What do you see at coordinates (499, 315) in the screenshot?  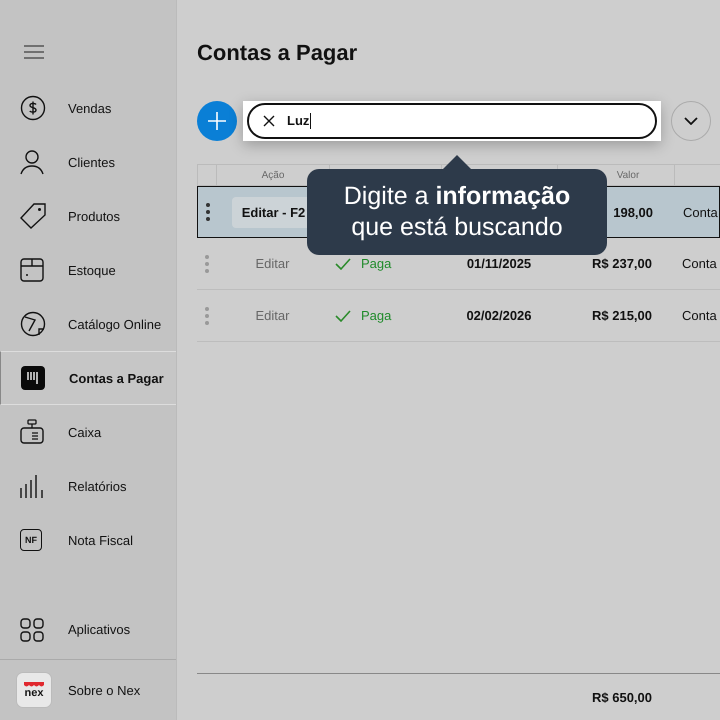 I see `date-cell: 02/02/2026` at bounding box center [499, 315].